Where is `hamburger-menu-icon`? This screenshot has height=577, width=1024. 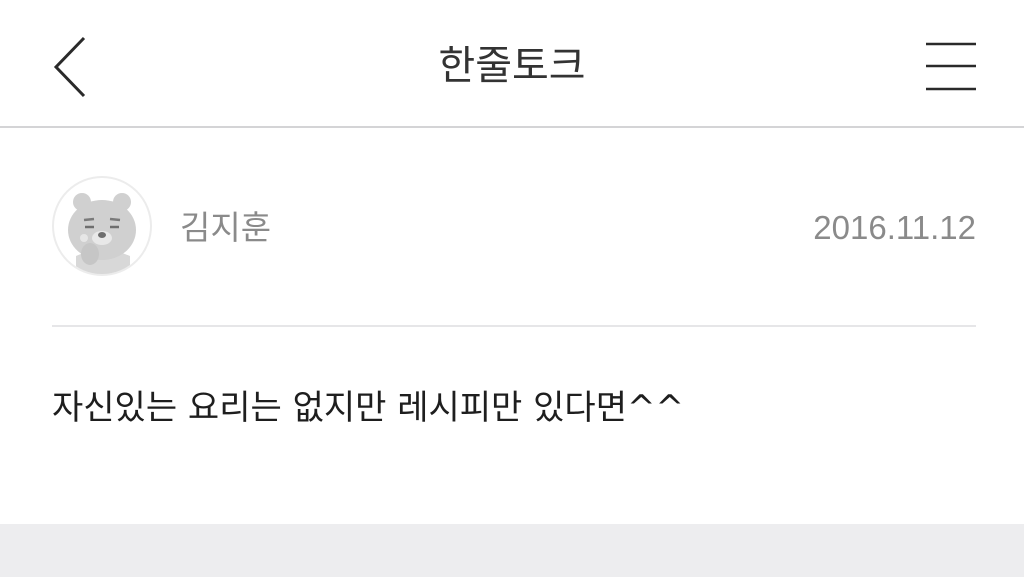 hamburger-menu-icon is located at coordinates (951, 66).